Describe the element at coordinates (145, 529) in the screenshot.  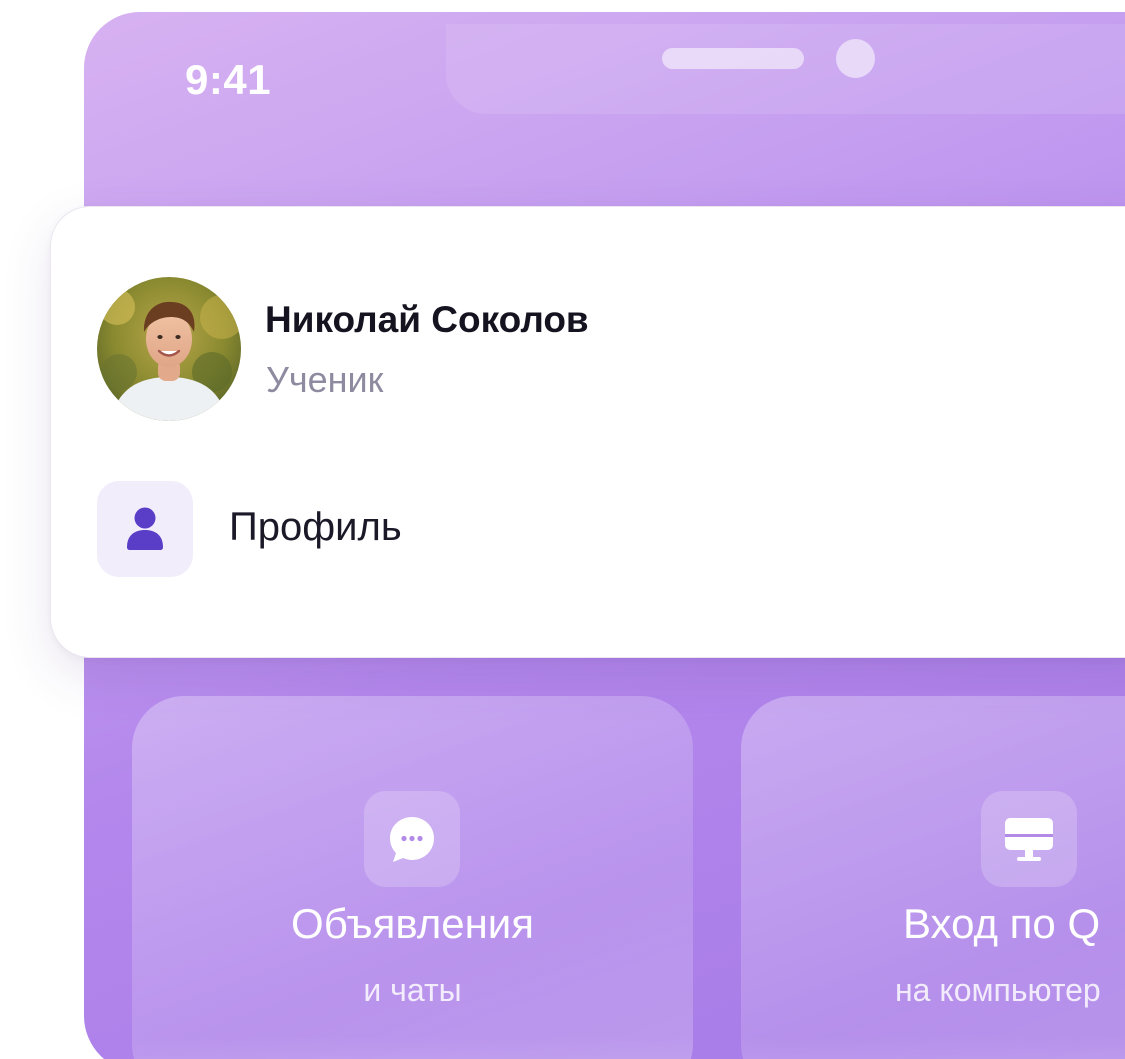
I see `person-icon` at that location.